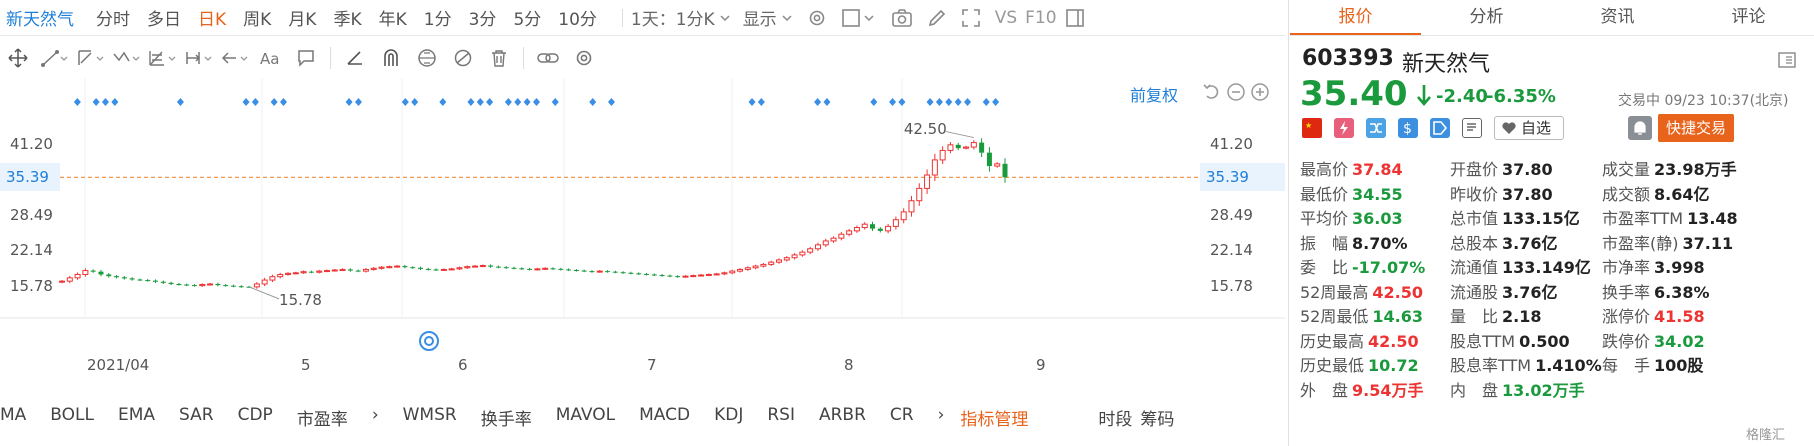 This screenshot has width=1814, height=446. What do you see at coordinates (1440, 128) in the screenshot?
I see `tag-icon` at bounding box center [1440, 128].